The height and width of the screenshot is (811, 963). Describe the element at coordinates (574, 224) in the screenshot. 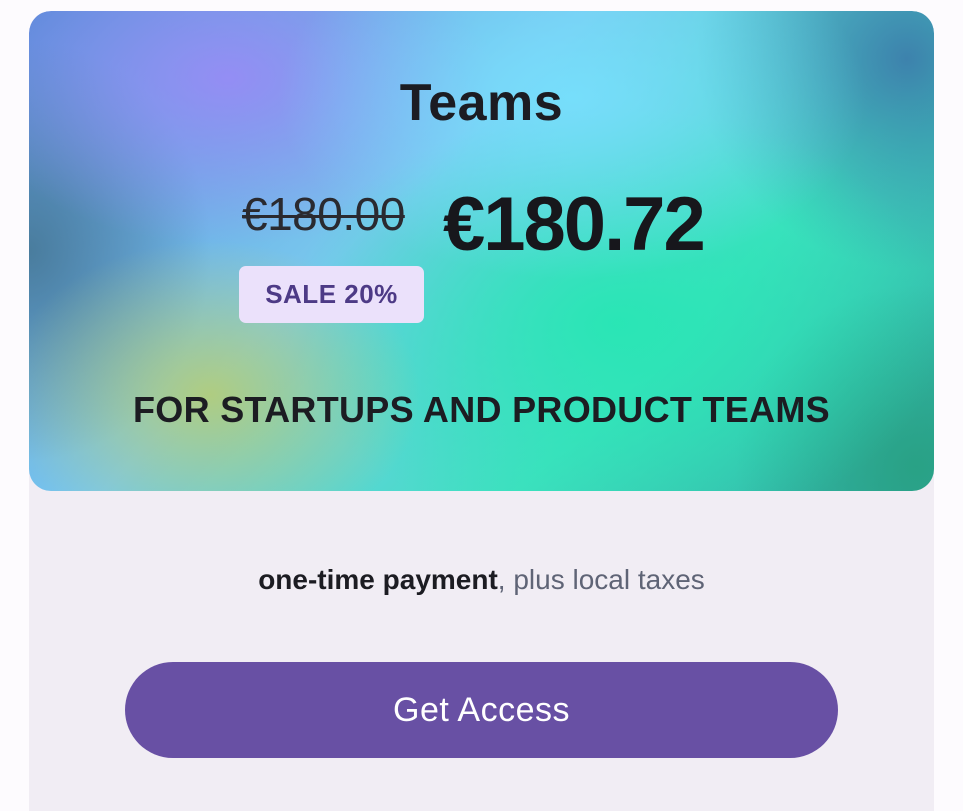

I see `sale-price: €180.72` at that location.